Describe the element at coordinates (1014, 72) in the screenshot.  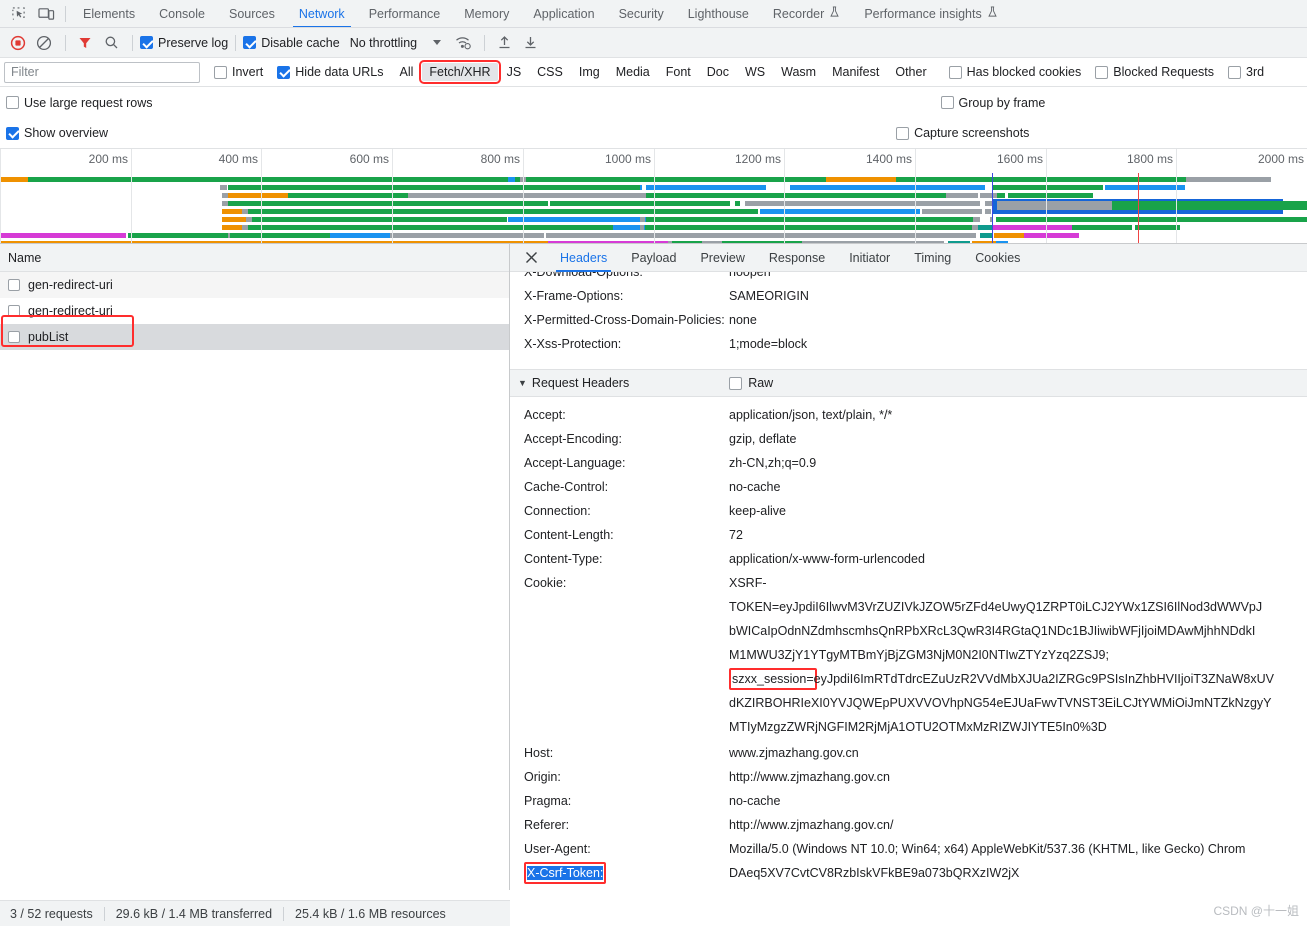
I see `has-blocked-cookies-checkbox: Has blocked cookies` at that location.